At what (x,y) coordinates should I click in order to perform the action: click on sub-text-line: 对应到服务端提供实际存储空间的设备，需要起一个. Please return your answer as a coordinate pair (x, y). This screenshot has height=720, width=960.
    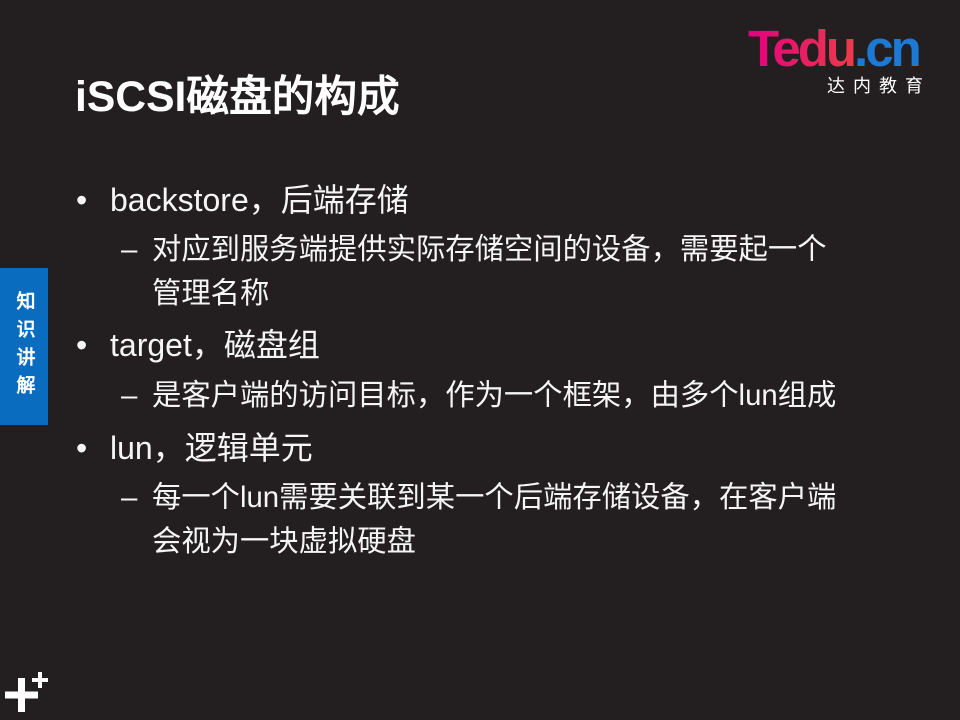
    Looking at the image, I should click on (489, 249).